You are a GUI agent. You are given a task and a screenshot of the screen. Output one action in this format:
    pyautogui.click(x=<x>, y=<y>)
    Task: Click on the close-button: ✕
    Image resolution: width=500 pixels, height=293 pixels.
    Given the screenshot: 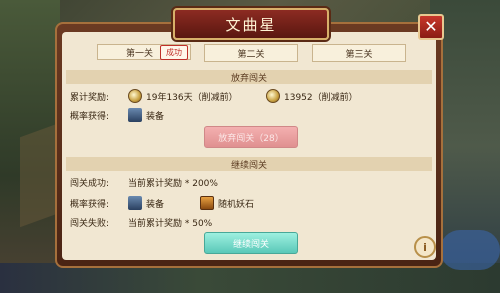 What is the action you would take?
    pyautogui.click(x=431, y=27)
    